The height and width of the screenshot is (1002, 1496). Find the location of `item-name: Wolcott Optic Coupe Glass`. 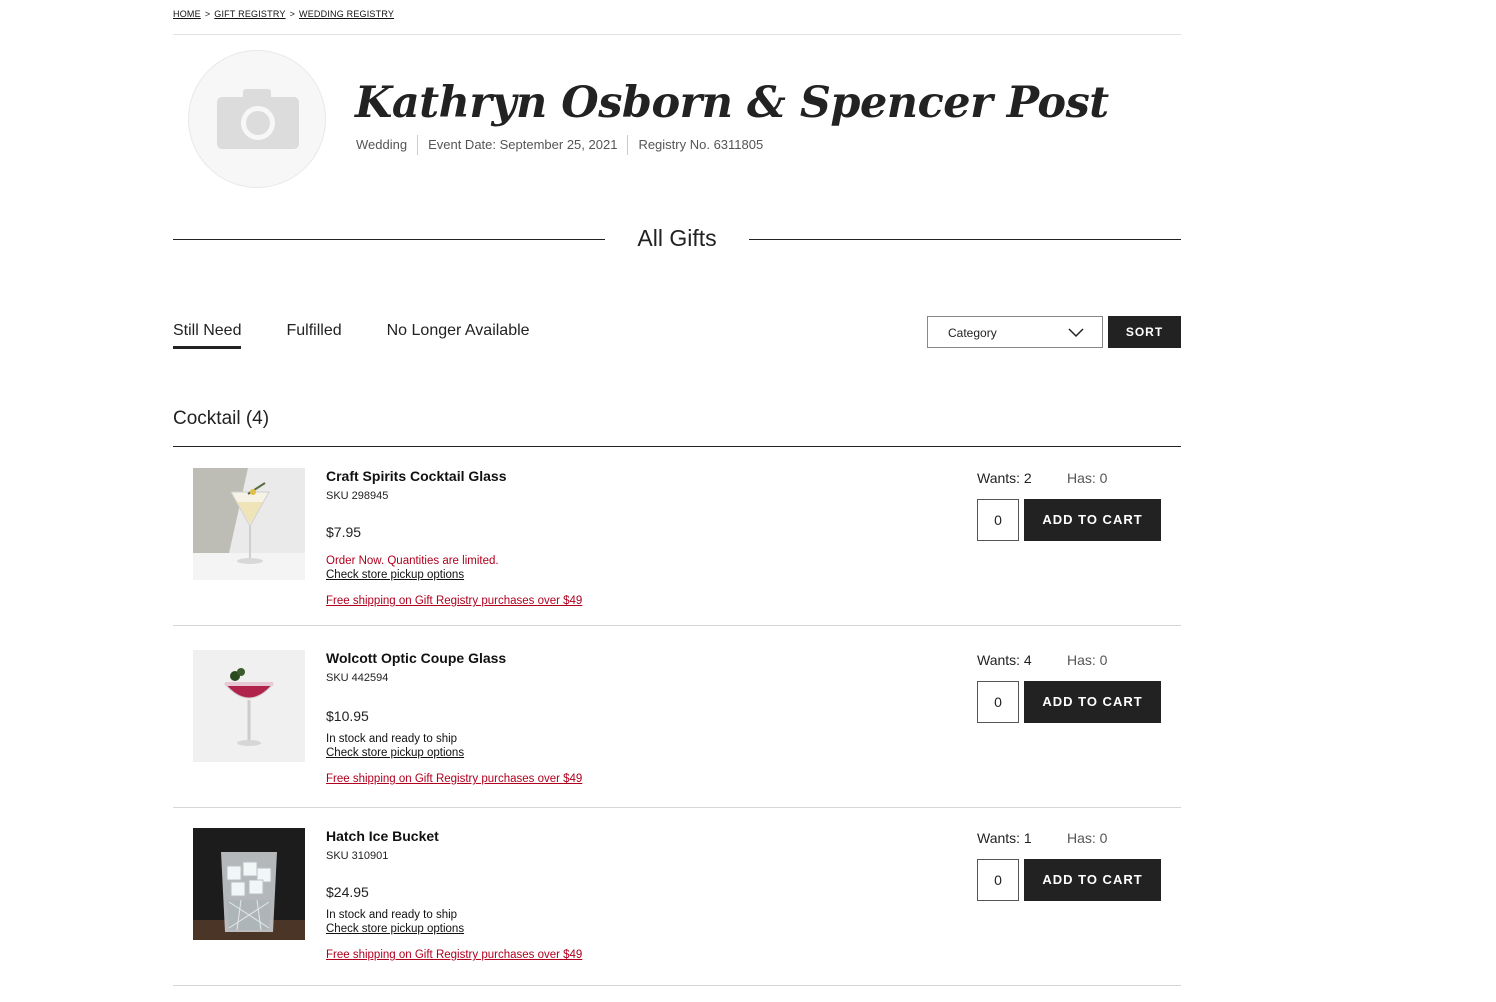

item-name: Wolcott Optic Coupe Glass is located at coordinates (416, 658).